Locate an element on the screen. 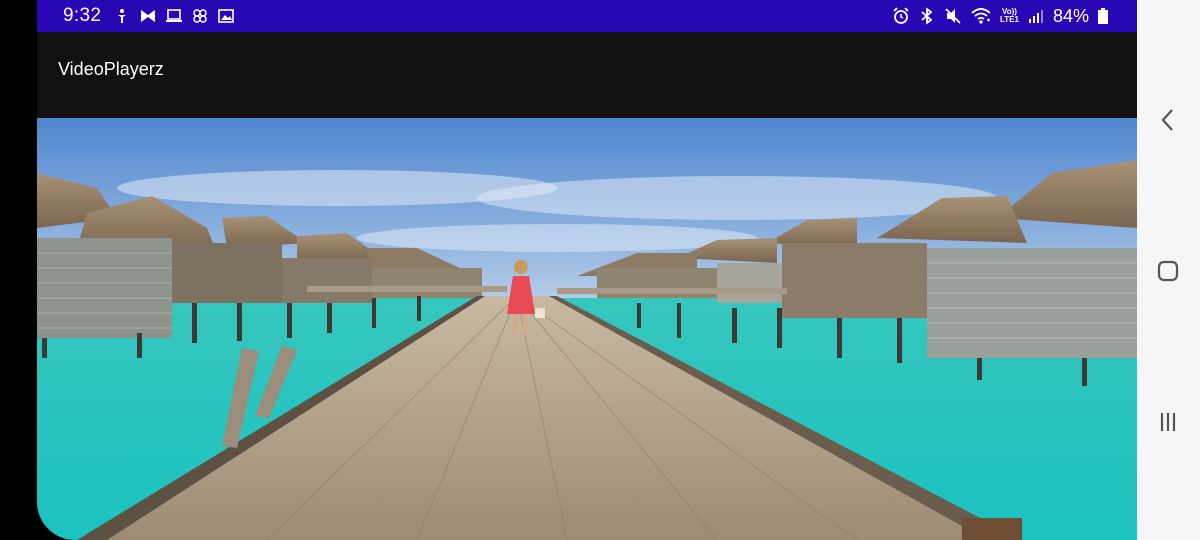  status-bar: 9:32 Vo)) LTE1 84% is located at coordinates (587, 16).